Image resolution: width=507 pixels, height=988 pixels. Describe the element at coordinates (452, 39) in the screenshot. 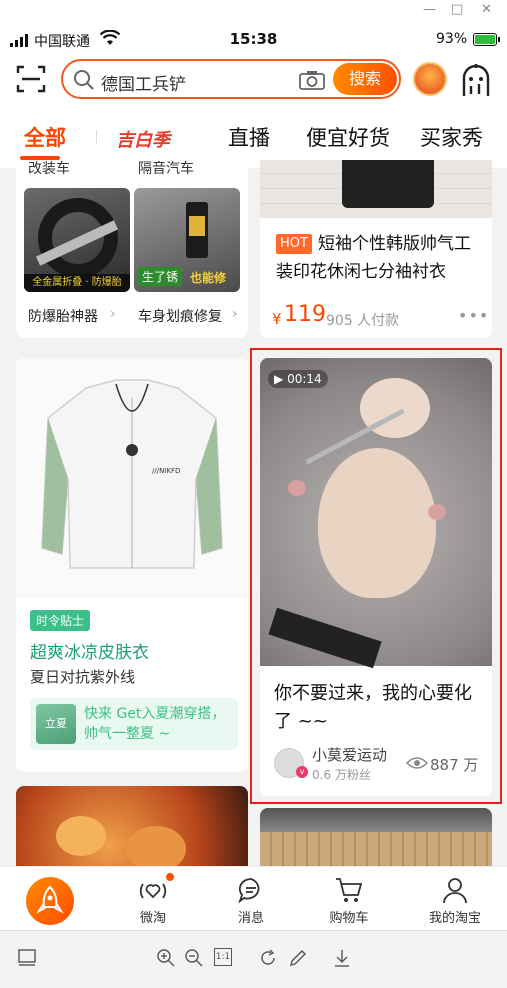

I see `battery-percent: 93%` at that location.